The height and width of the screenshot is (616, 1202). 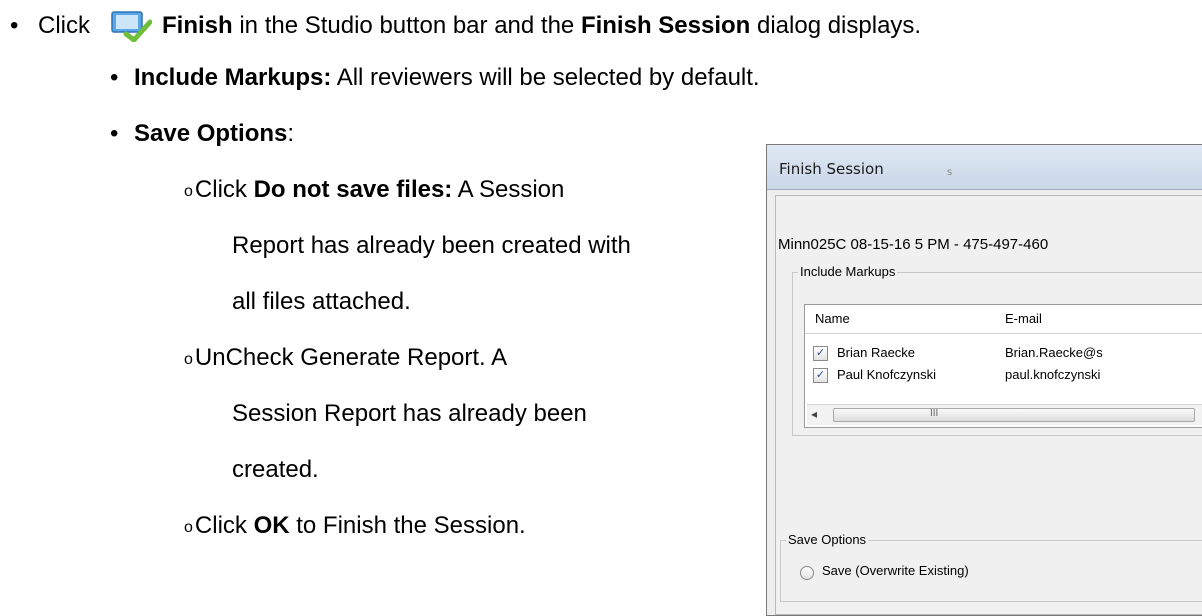 I want to click on sub3-prefix: Click, so click(x=220, y=525).